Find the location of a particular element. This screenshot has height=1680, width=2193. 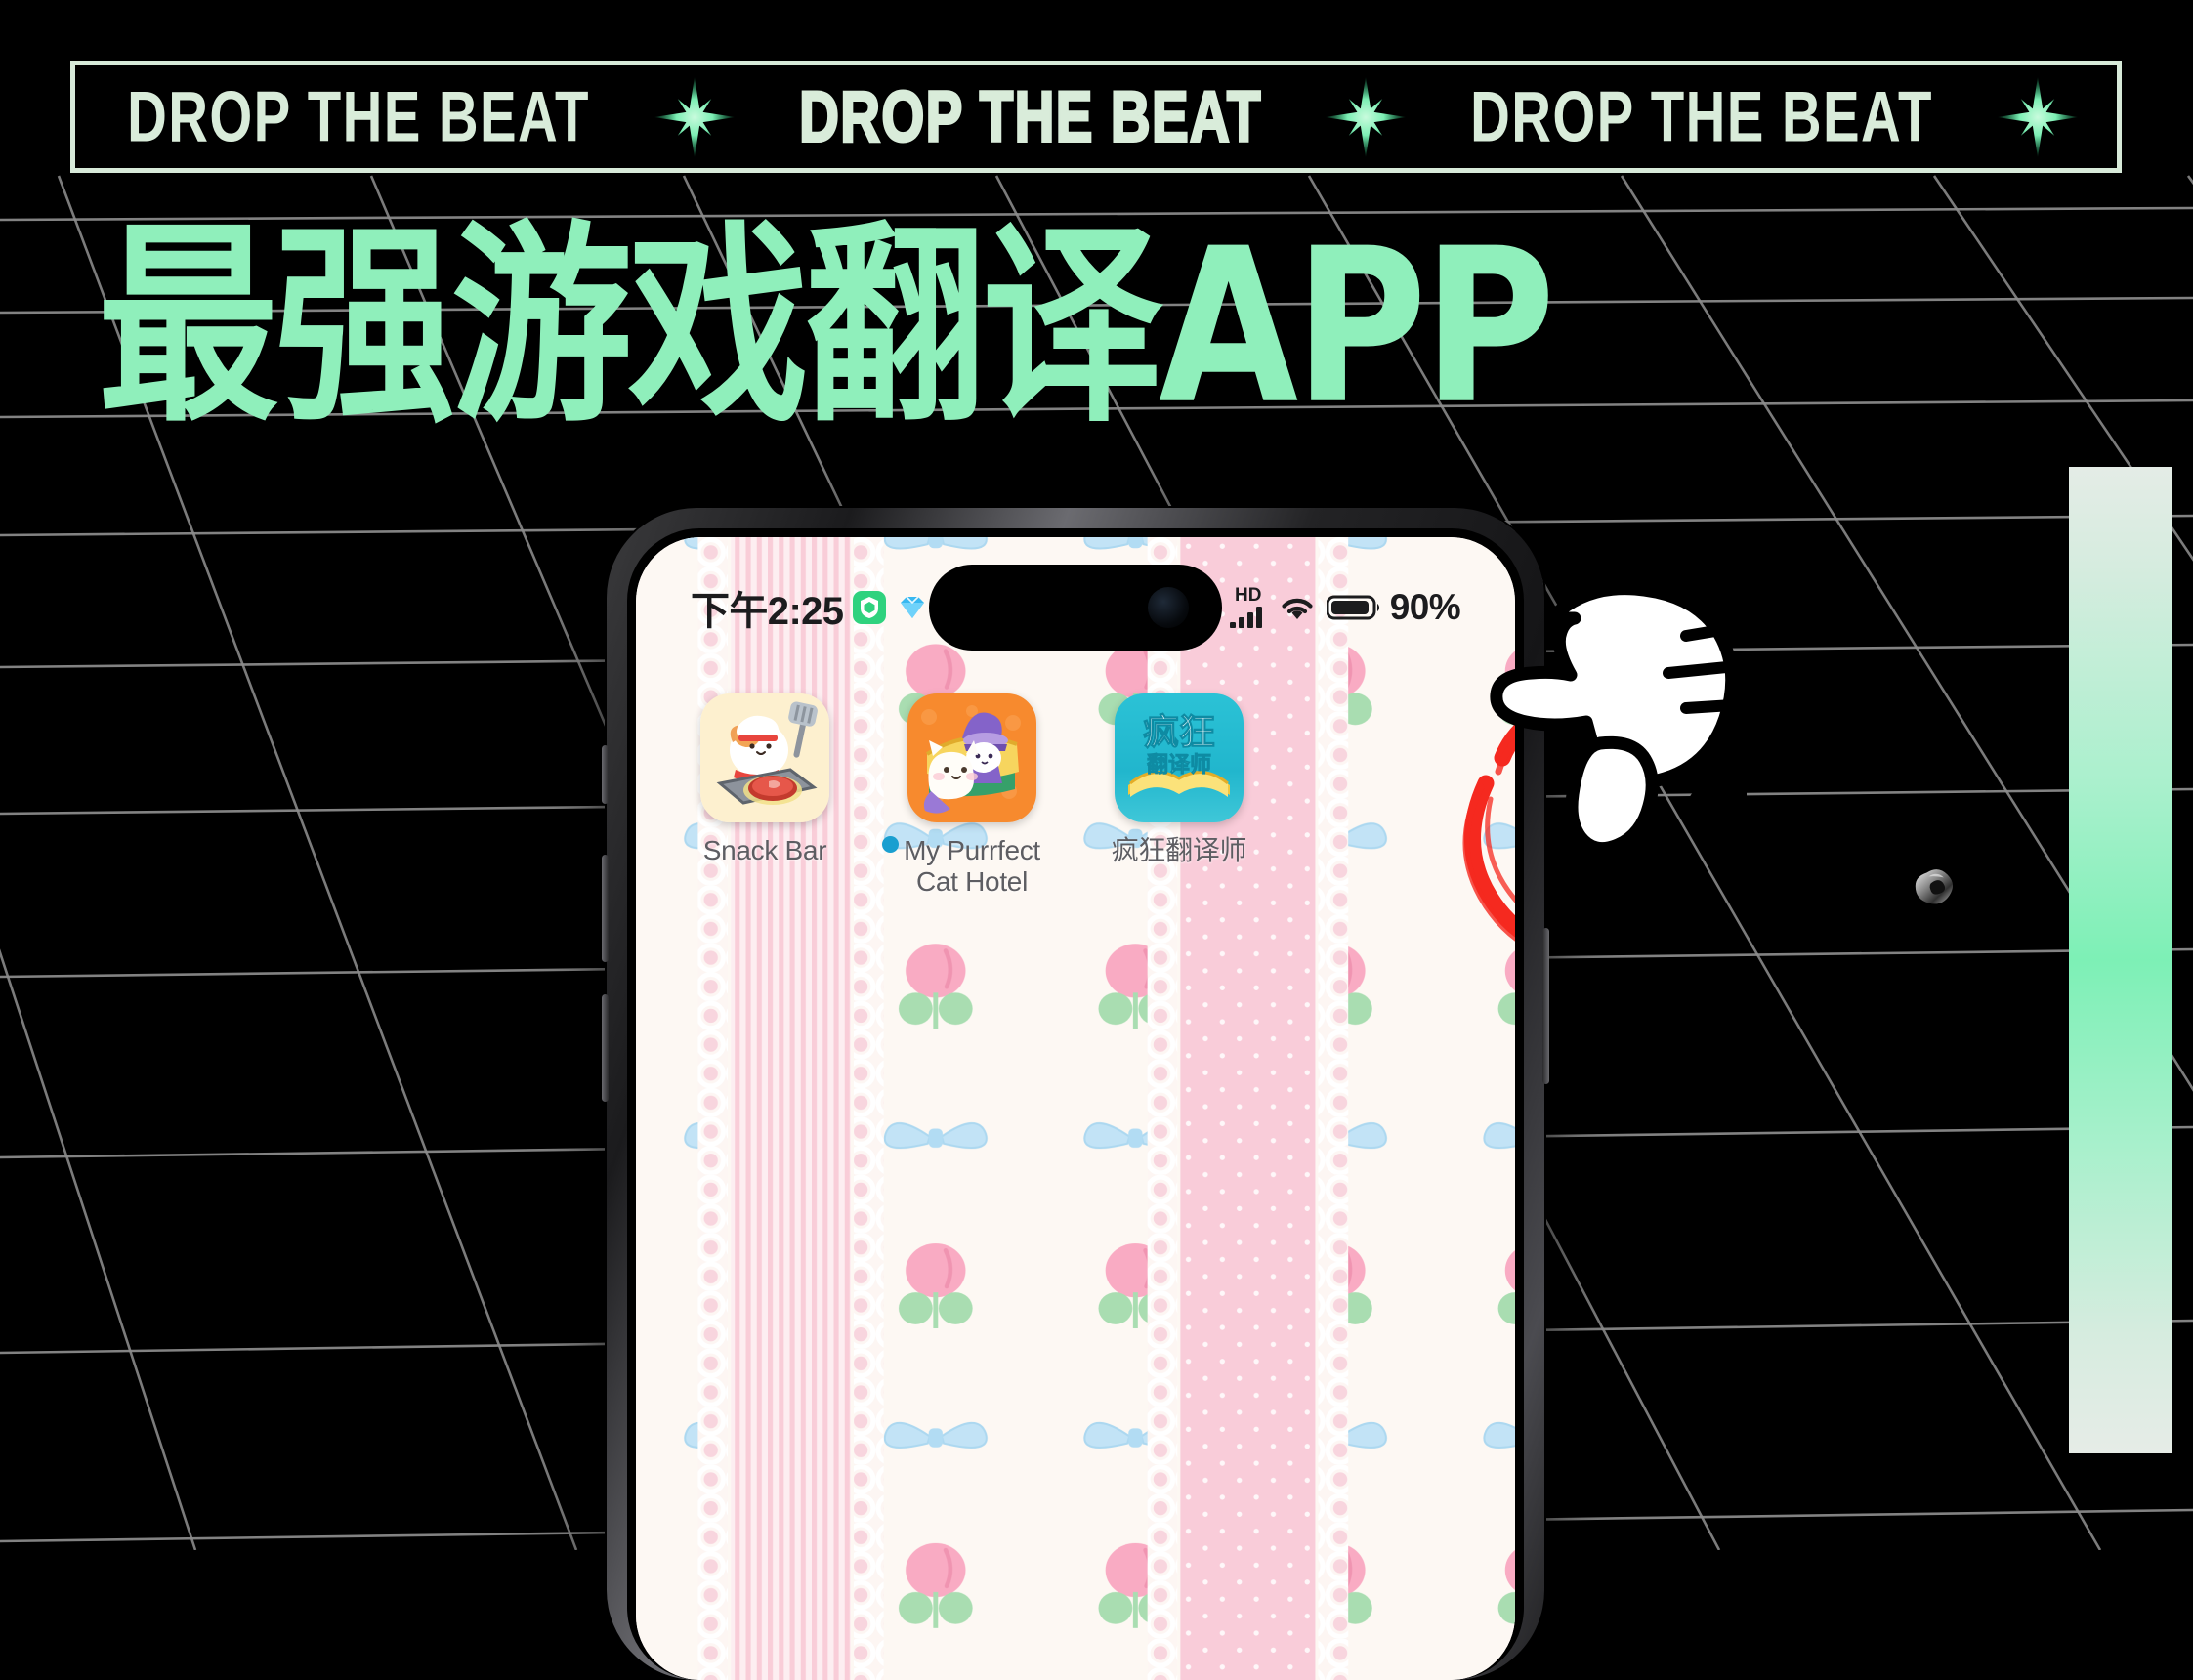

page-title: 最强游戏翻译APP is located at coordinates (826, 326).